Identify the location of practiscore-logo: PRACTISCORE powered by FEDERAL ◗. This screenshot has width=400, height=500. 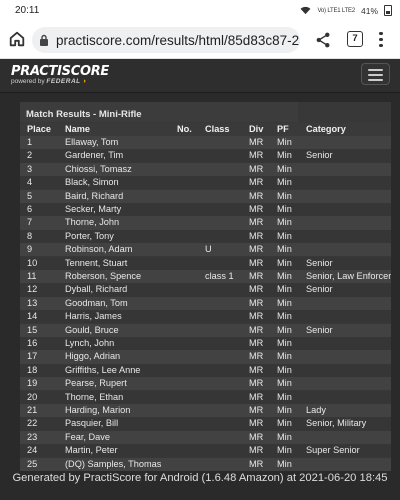
(60, 74).